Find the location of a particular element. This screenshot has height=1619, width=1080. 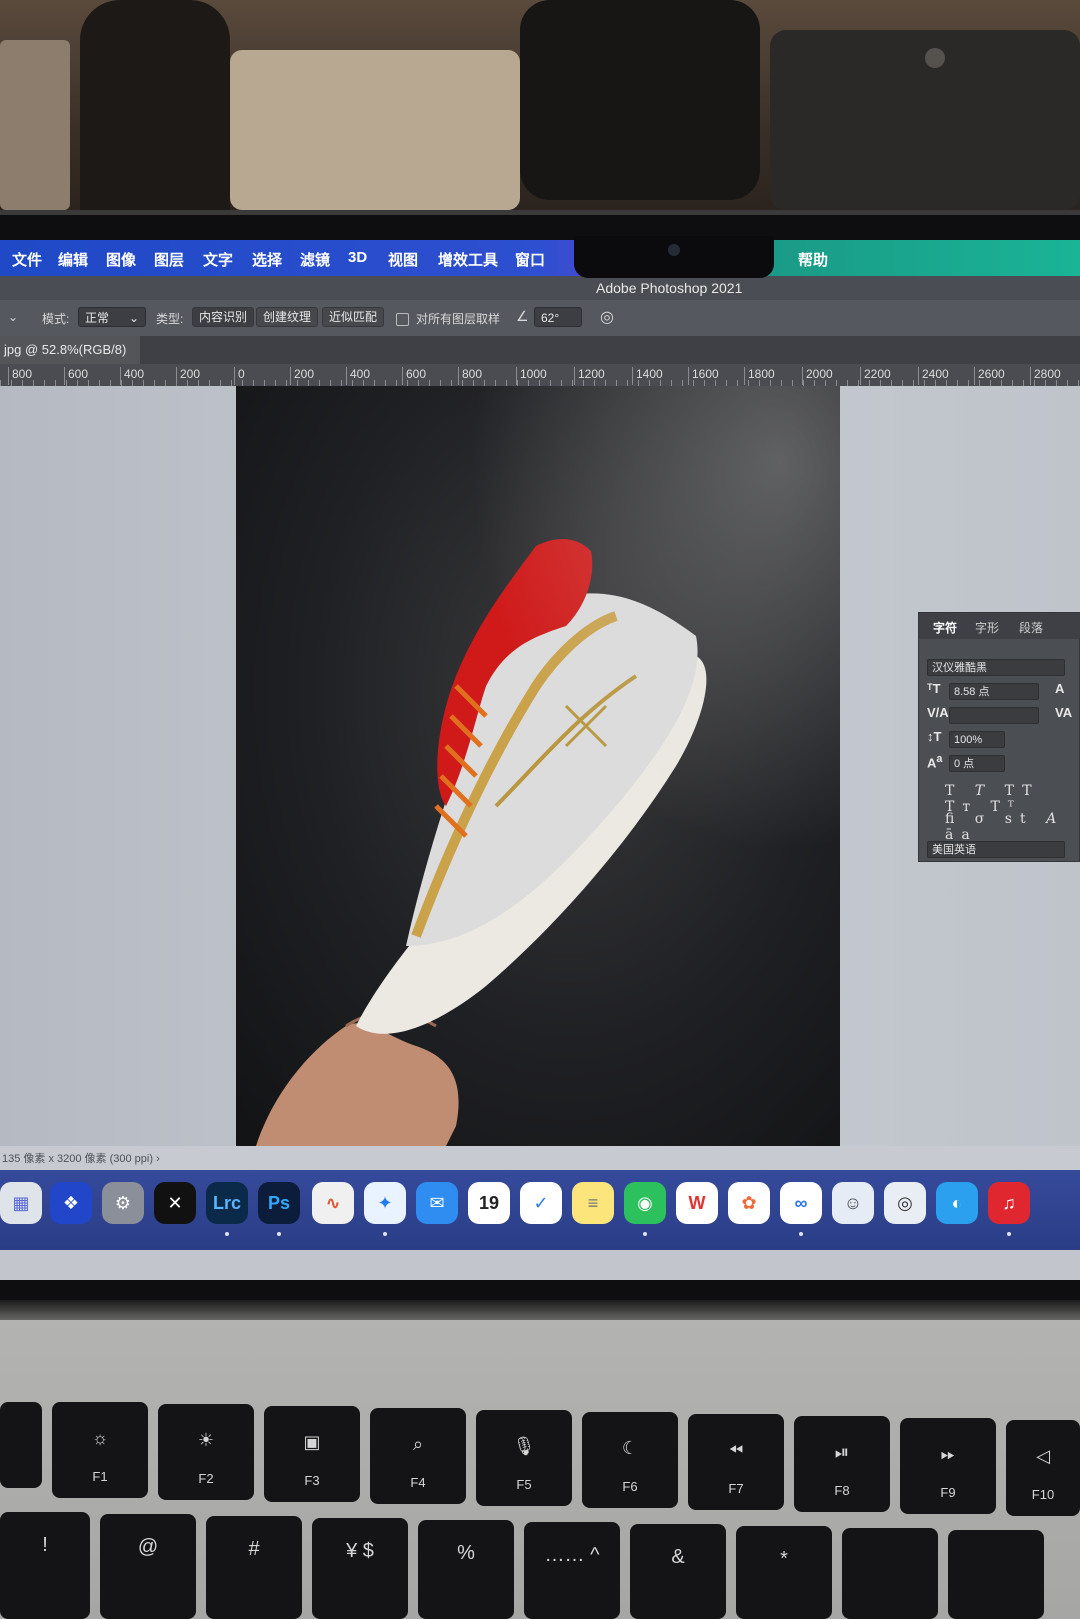

menu-help: 帮助 is located at coordinates (813, 259).